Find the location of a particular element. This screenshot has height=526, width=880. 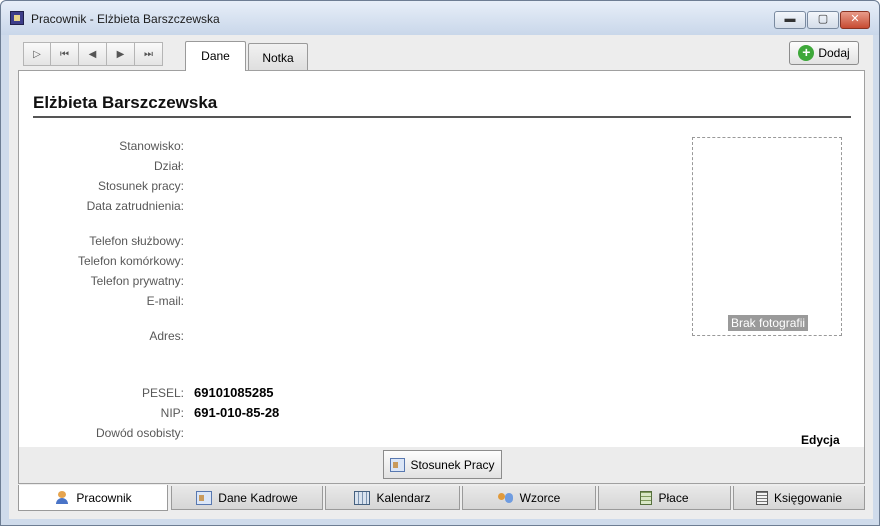

label-nip: NIP: is located at coordinates (172, 413).